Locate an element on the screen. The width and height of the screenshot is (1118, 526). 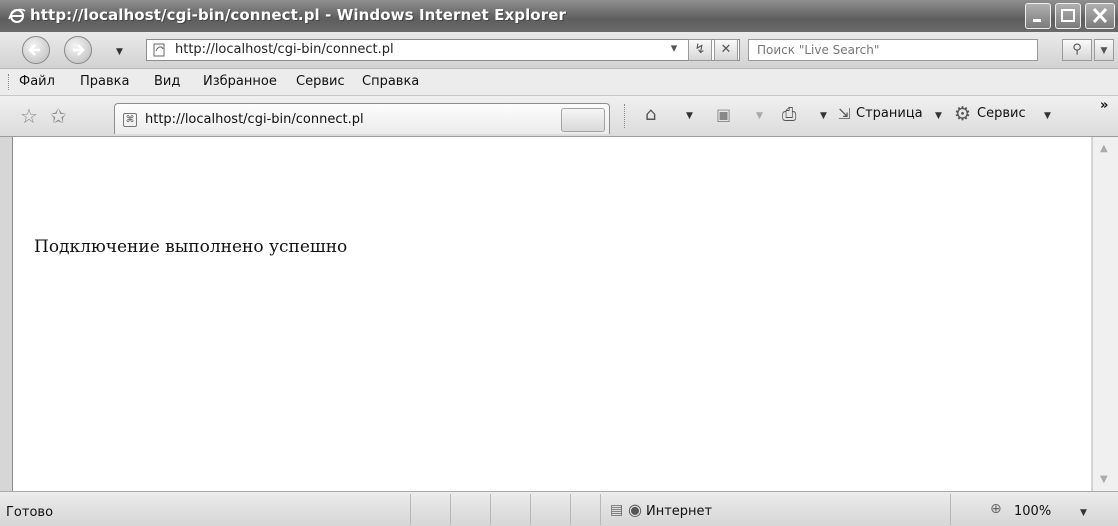
address-dropdown-button: ▾ is located at coordinates (674, 50).